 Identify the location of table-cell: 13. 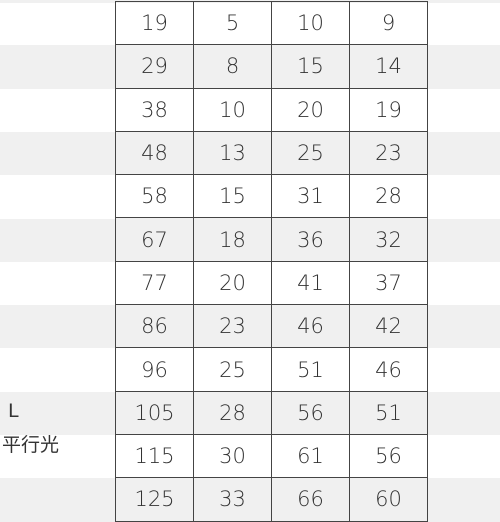
(232, 153).